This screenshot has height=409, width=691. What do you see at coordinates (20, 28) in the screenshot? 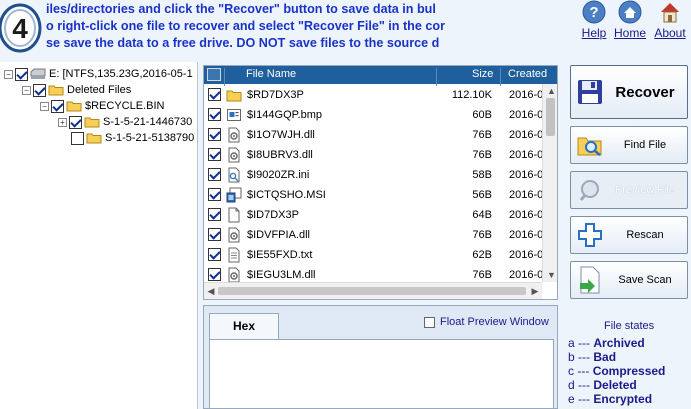
I see `step-number: 4` at bounding box center [20, 28].